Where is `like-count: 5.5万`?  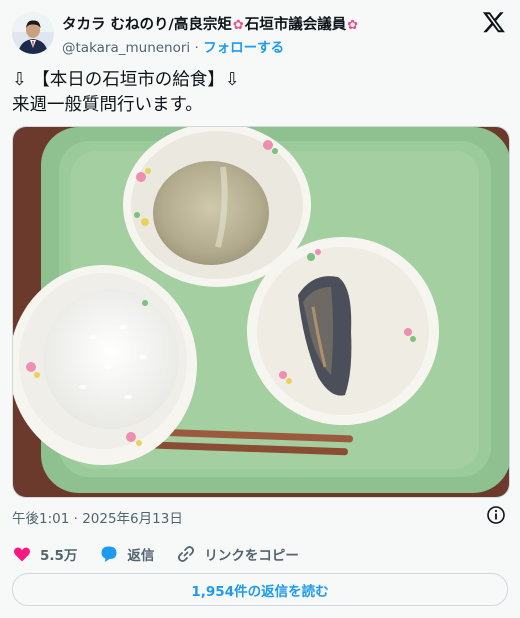
like-count: 5.5万 is located at coordinates (59, 556).